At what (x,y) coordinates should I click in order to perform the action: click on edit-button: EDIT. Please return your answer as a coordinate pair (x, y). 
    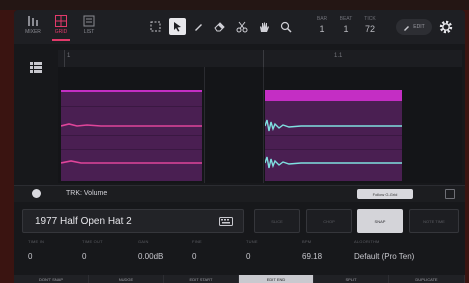
    Looking at the image, I should click on (414, 27).